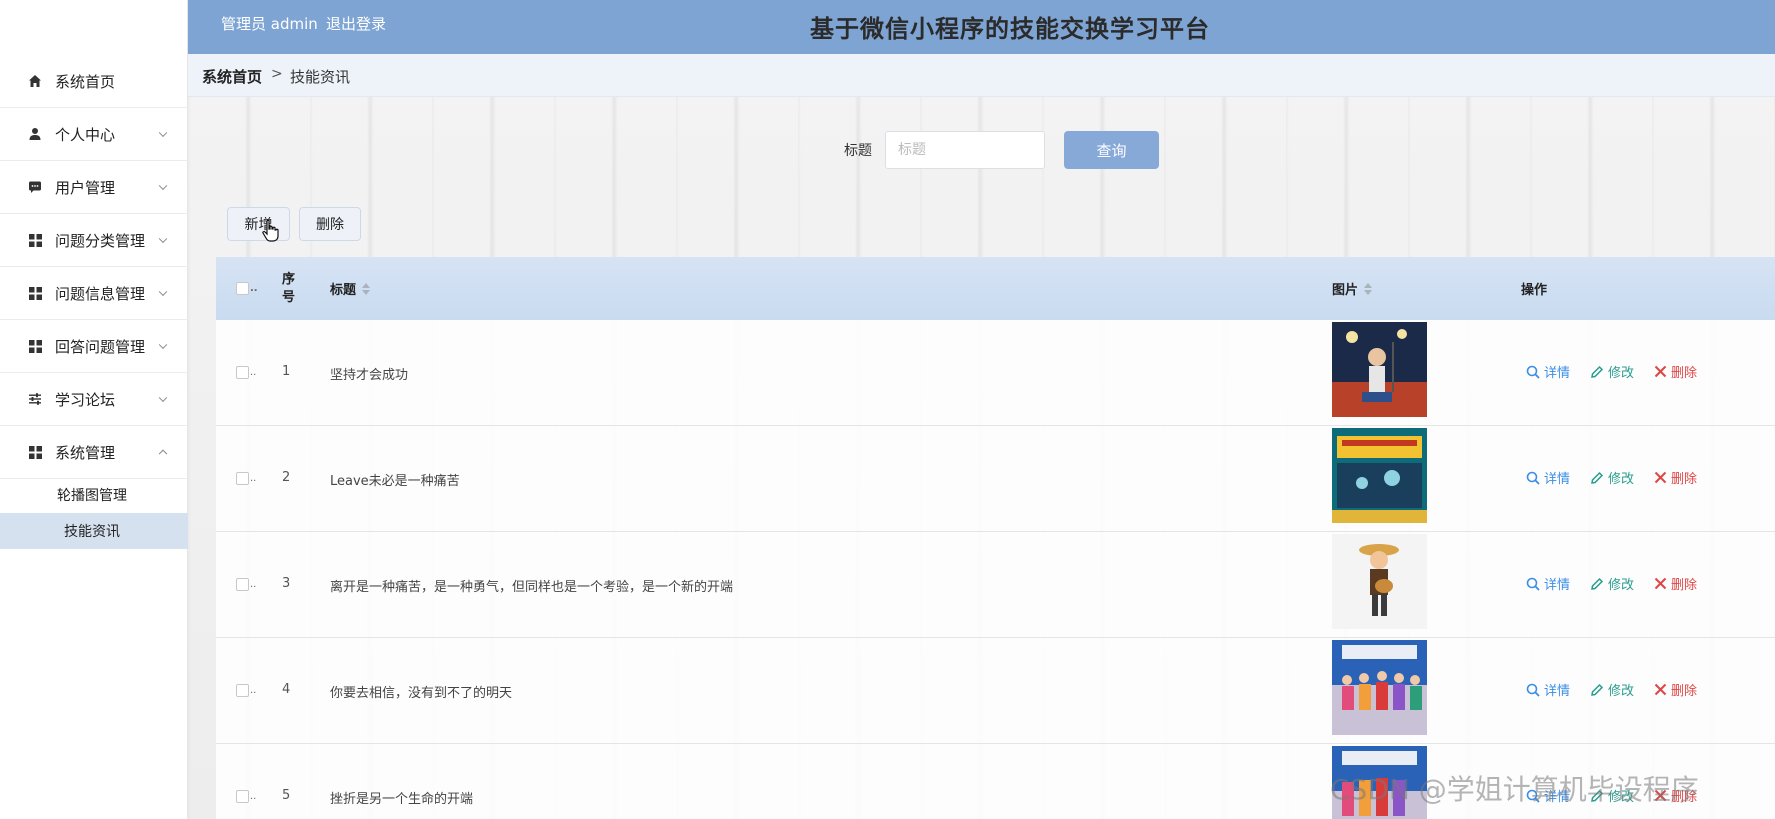 The height and width of the screenshot is (819, 1775). What do you see at coordinates (85, 187) in the screenshot?
I see `sidebar-item-label: 用户管理` at bounding box center [85, 187].